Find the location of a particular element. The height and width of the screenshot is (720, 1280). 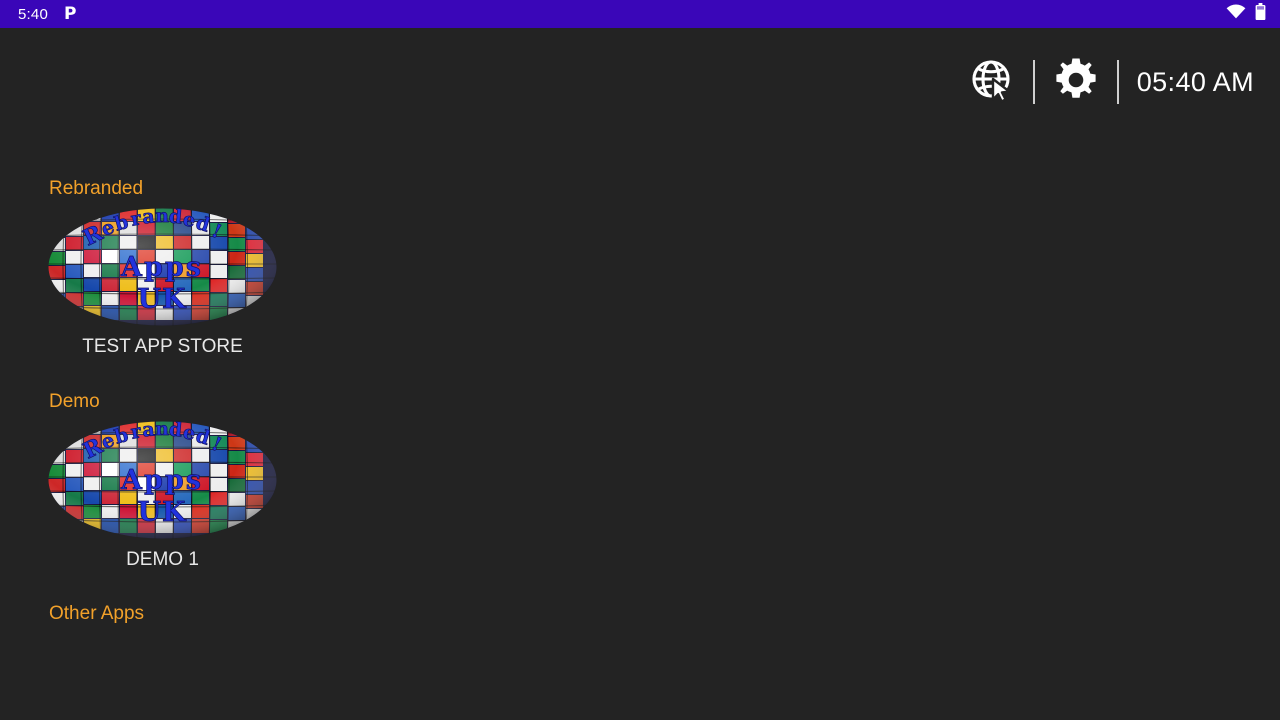

globe-cursor-icon is located at coordinates (992, 82).